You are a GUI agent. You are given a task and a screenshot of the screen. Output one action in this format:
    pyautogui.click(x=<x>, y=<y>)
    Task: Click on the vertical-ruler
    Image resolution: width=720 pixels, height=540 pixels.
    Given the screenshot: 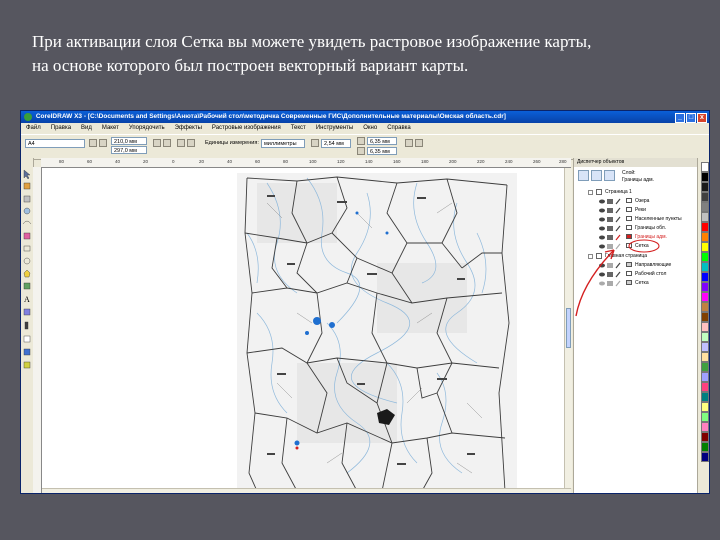 What is the action you would take?
    pyautogui.click(x=37, y=330)
    